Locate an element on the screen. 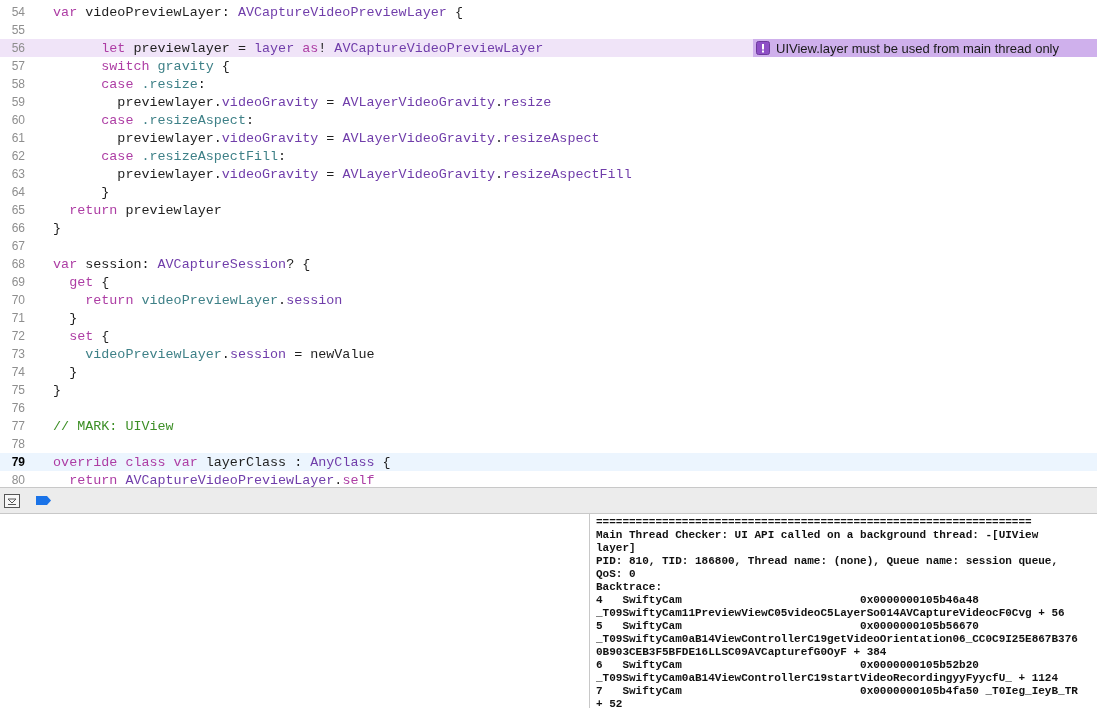  line-number: 68 is located at coordinates (17, 264).